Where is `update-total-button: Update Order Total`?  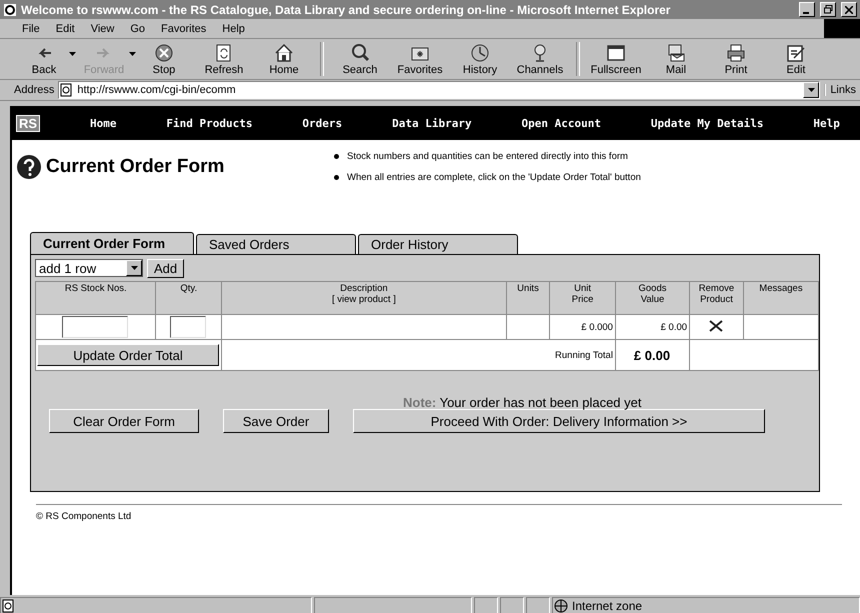 update-total-button: Update Order Total is located at coordinates (128, 355).